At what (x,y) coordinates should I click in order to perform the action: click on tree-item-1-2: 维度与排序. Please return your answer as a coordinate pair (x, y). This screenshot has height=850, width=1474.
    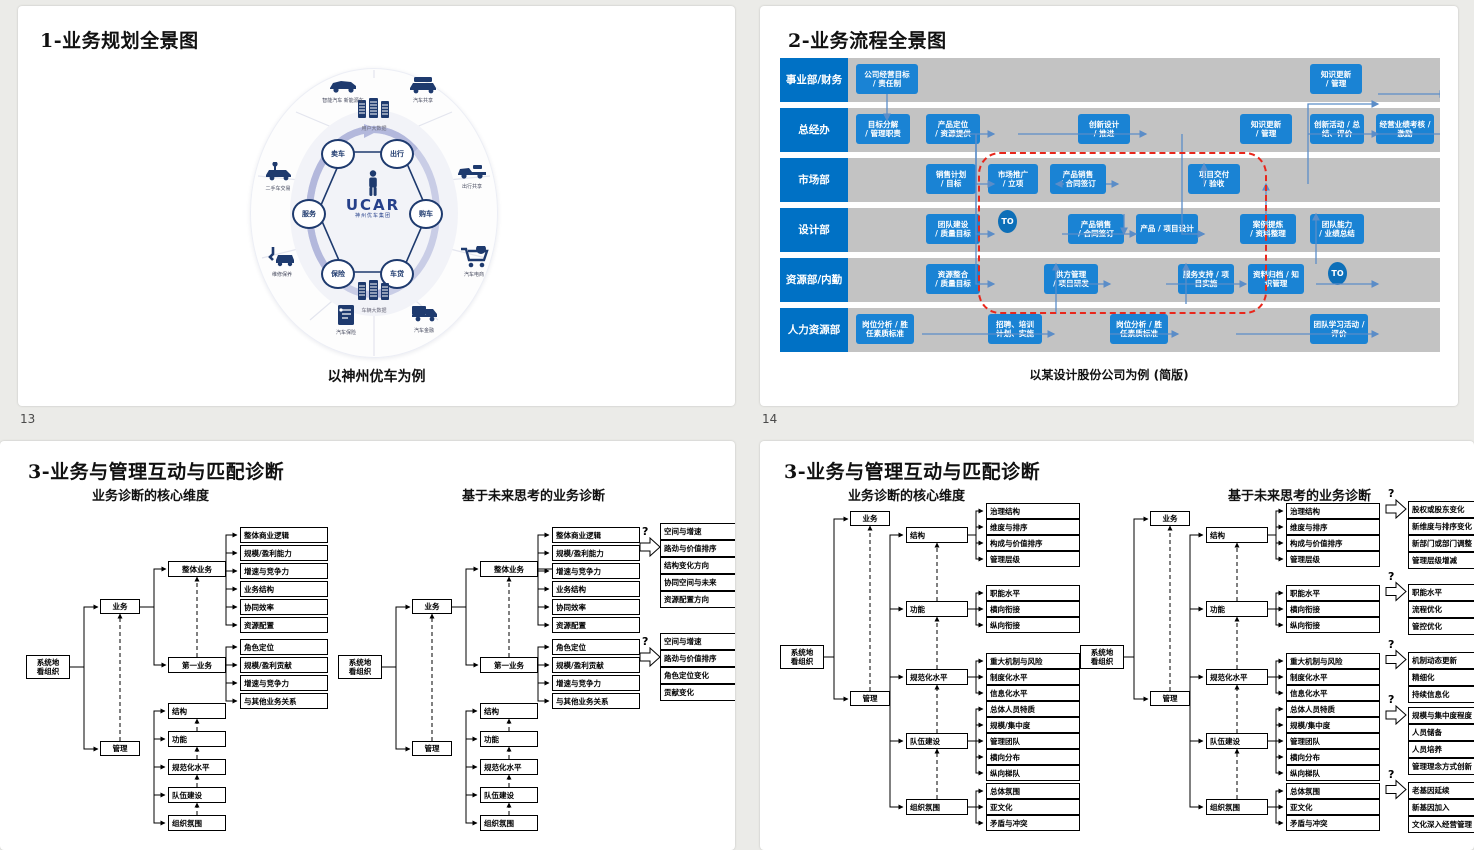
    Looking at the image, I should click on (1333, 527).